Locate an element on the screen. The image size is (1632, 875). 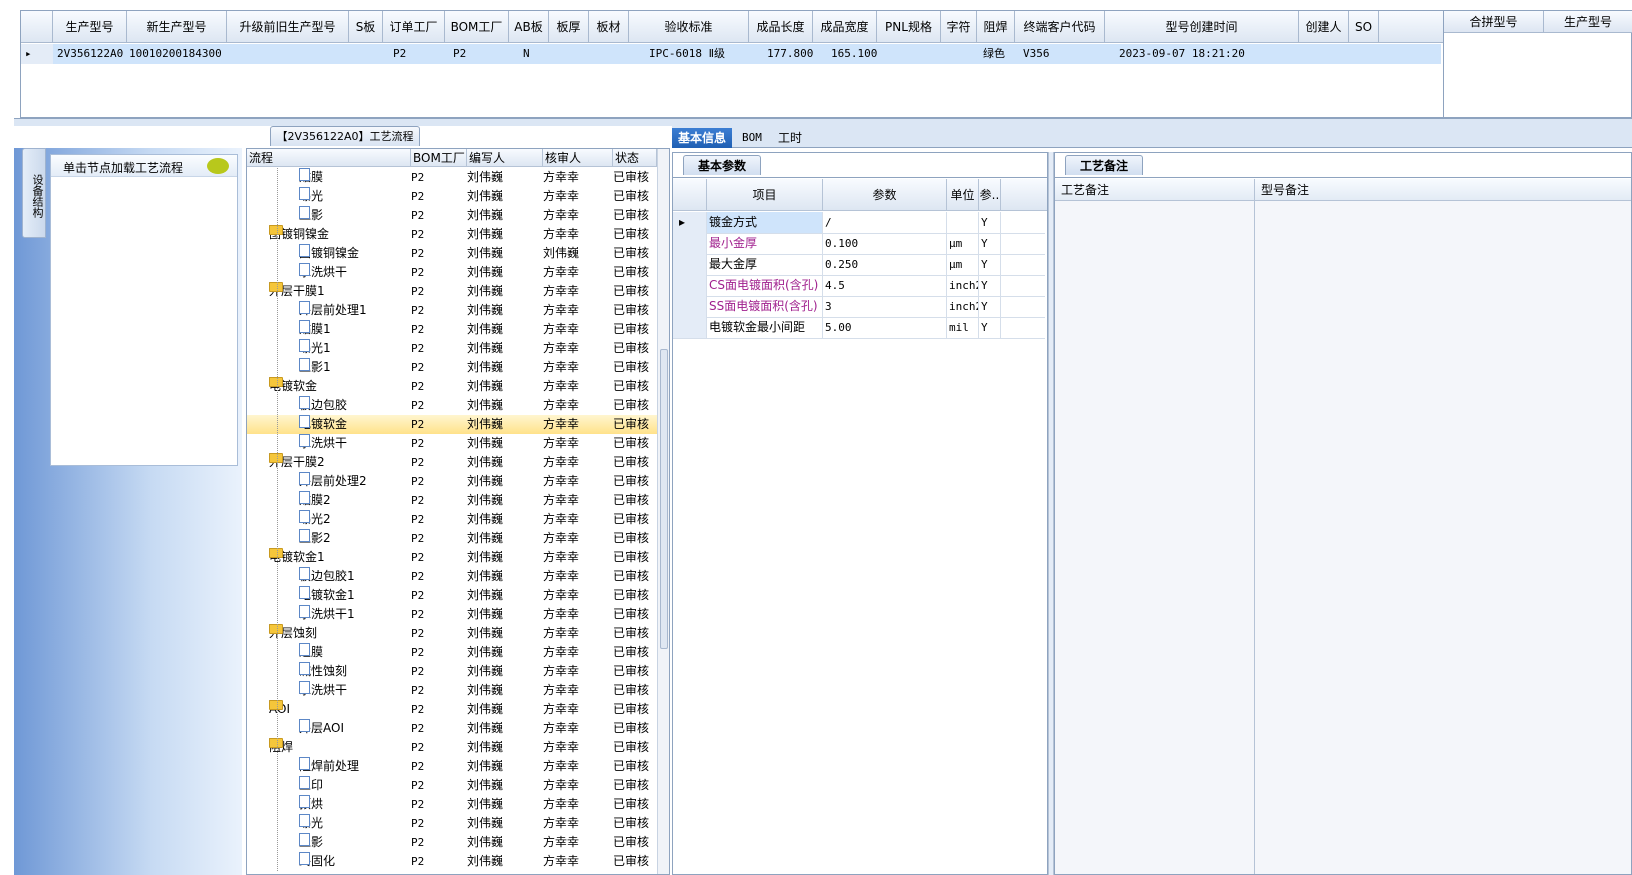
param-value: 0.250 is located at coordinates (885, 264).